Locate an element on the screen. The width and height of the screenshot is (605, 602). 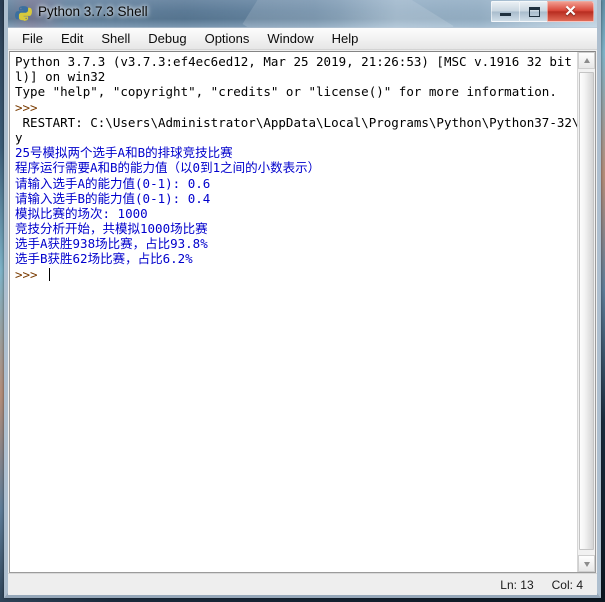
menu-item-options: Options is located at coordinates (227, 39).